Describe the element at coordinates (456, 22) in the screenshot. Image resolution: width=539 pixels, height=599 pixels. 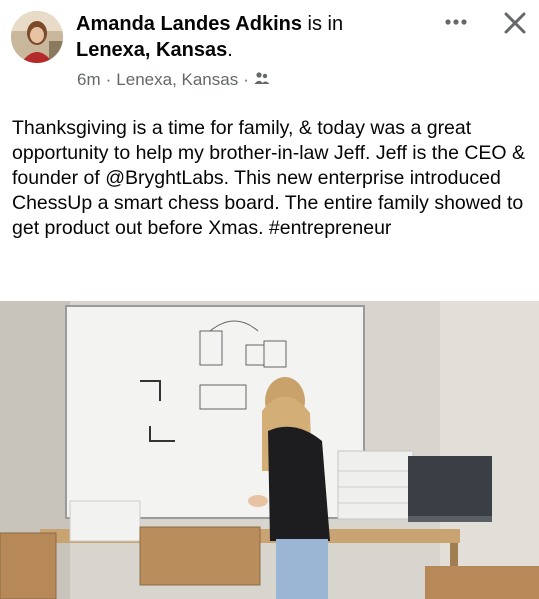
I see `more-options-icon` at that location.